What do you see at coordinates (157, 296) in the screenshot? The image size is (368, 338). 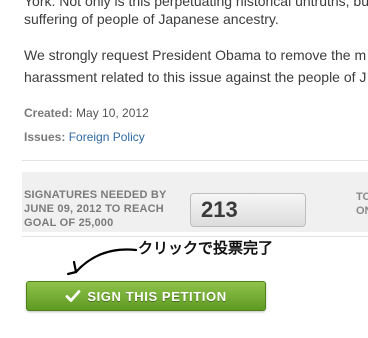 I see `sign-petition-label: SIGN THIS PETITION` at bounding box center [157, 296].